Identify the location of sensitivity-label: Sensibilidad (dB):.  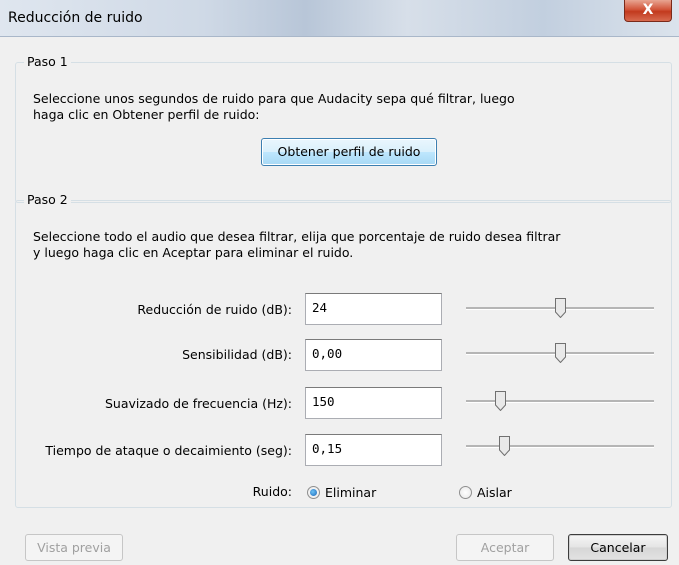
(237, 354).